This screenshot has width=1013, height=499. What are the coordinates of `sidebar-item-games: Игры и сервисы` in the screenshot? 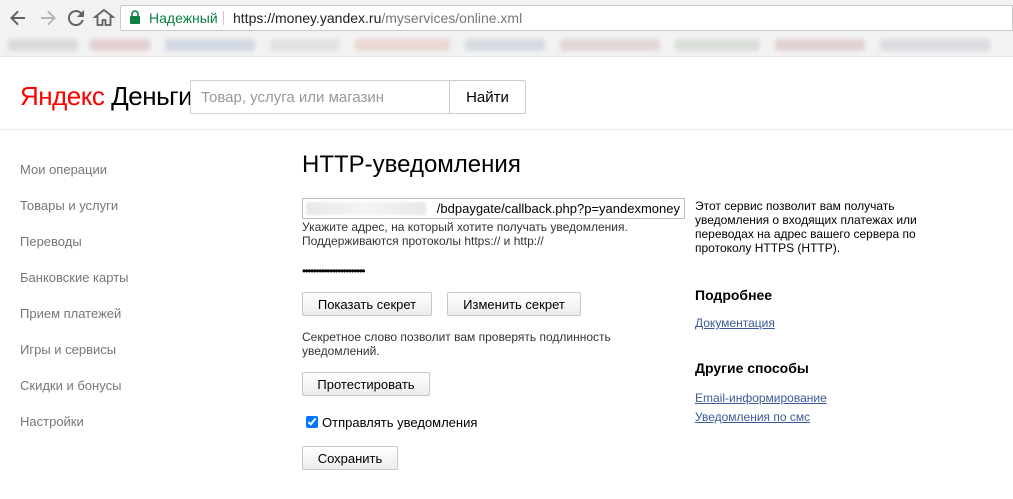 It's located at (68, 349).